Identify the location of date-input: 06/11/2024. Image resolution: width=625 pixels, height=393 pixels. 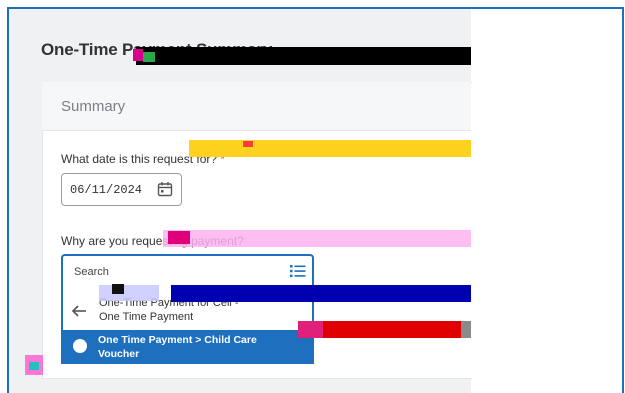
(121, 189).